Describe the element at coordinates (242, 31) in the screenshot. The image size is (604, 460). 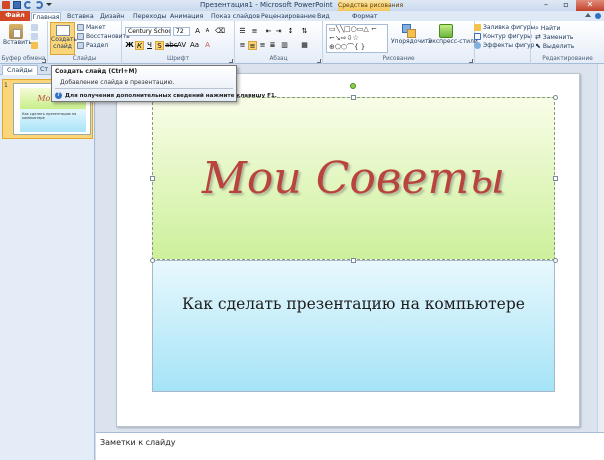
I see `bullets-icon: ☰` at that location.